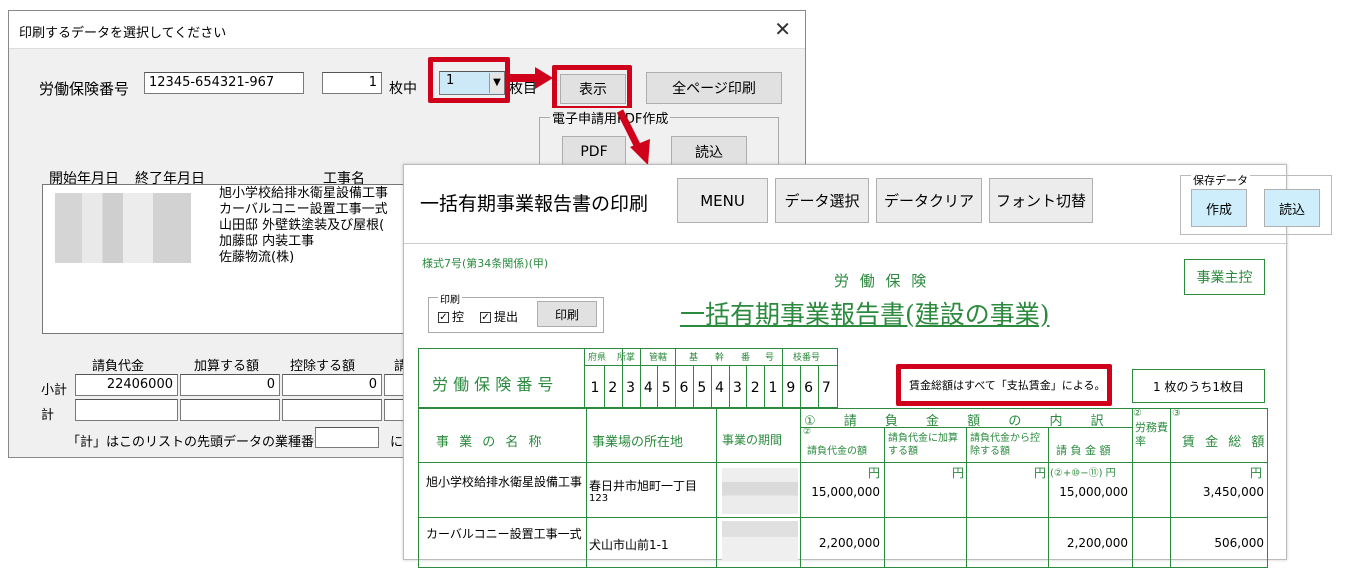 The width and height of the screenshot is (1355, 568). What do you see at coordinates (597, 358) in the screenshot?
I see `ins-header-0: 府県` at bounding box center [597, 358].